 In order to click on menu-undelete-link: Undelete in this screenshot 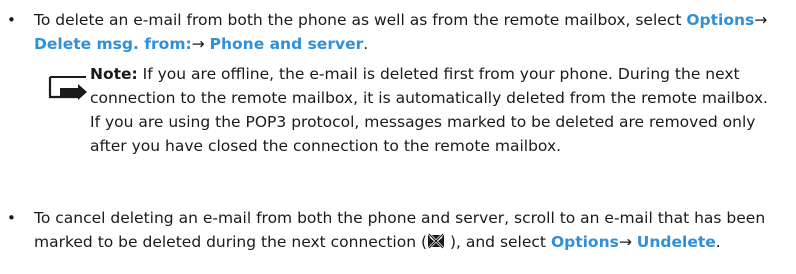, I will do `click(676, 242)`.